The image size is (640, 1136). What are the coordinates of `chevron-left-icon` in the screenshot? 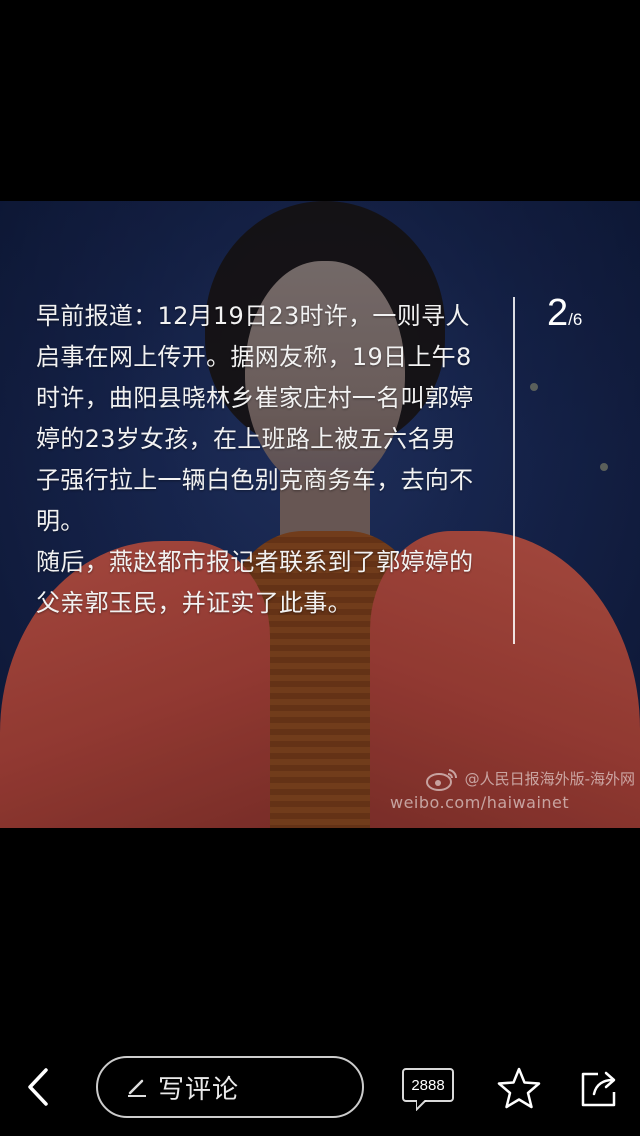 It's located at (38, 1087).